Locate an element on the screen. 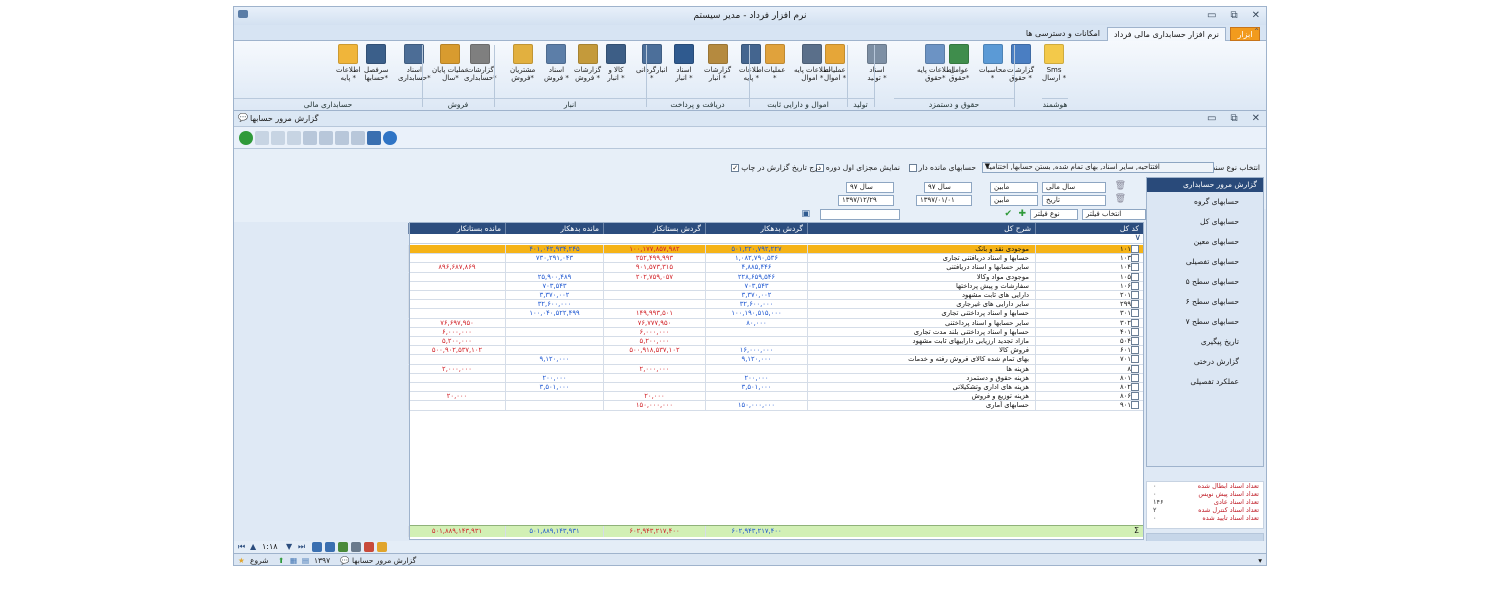 This screenshot has height=590, width=1500. system-menu-icon is located at coordinates (243, 14).